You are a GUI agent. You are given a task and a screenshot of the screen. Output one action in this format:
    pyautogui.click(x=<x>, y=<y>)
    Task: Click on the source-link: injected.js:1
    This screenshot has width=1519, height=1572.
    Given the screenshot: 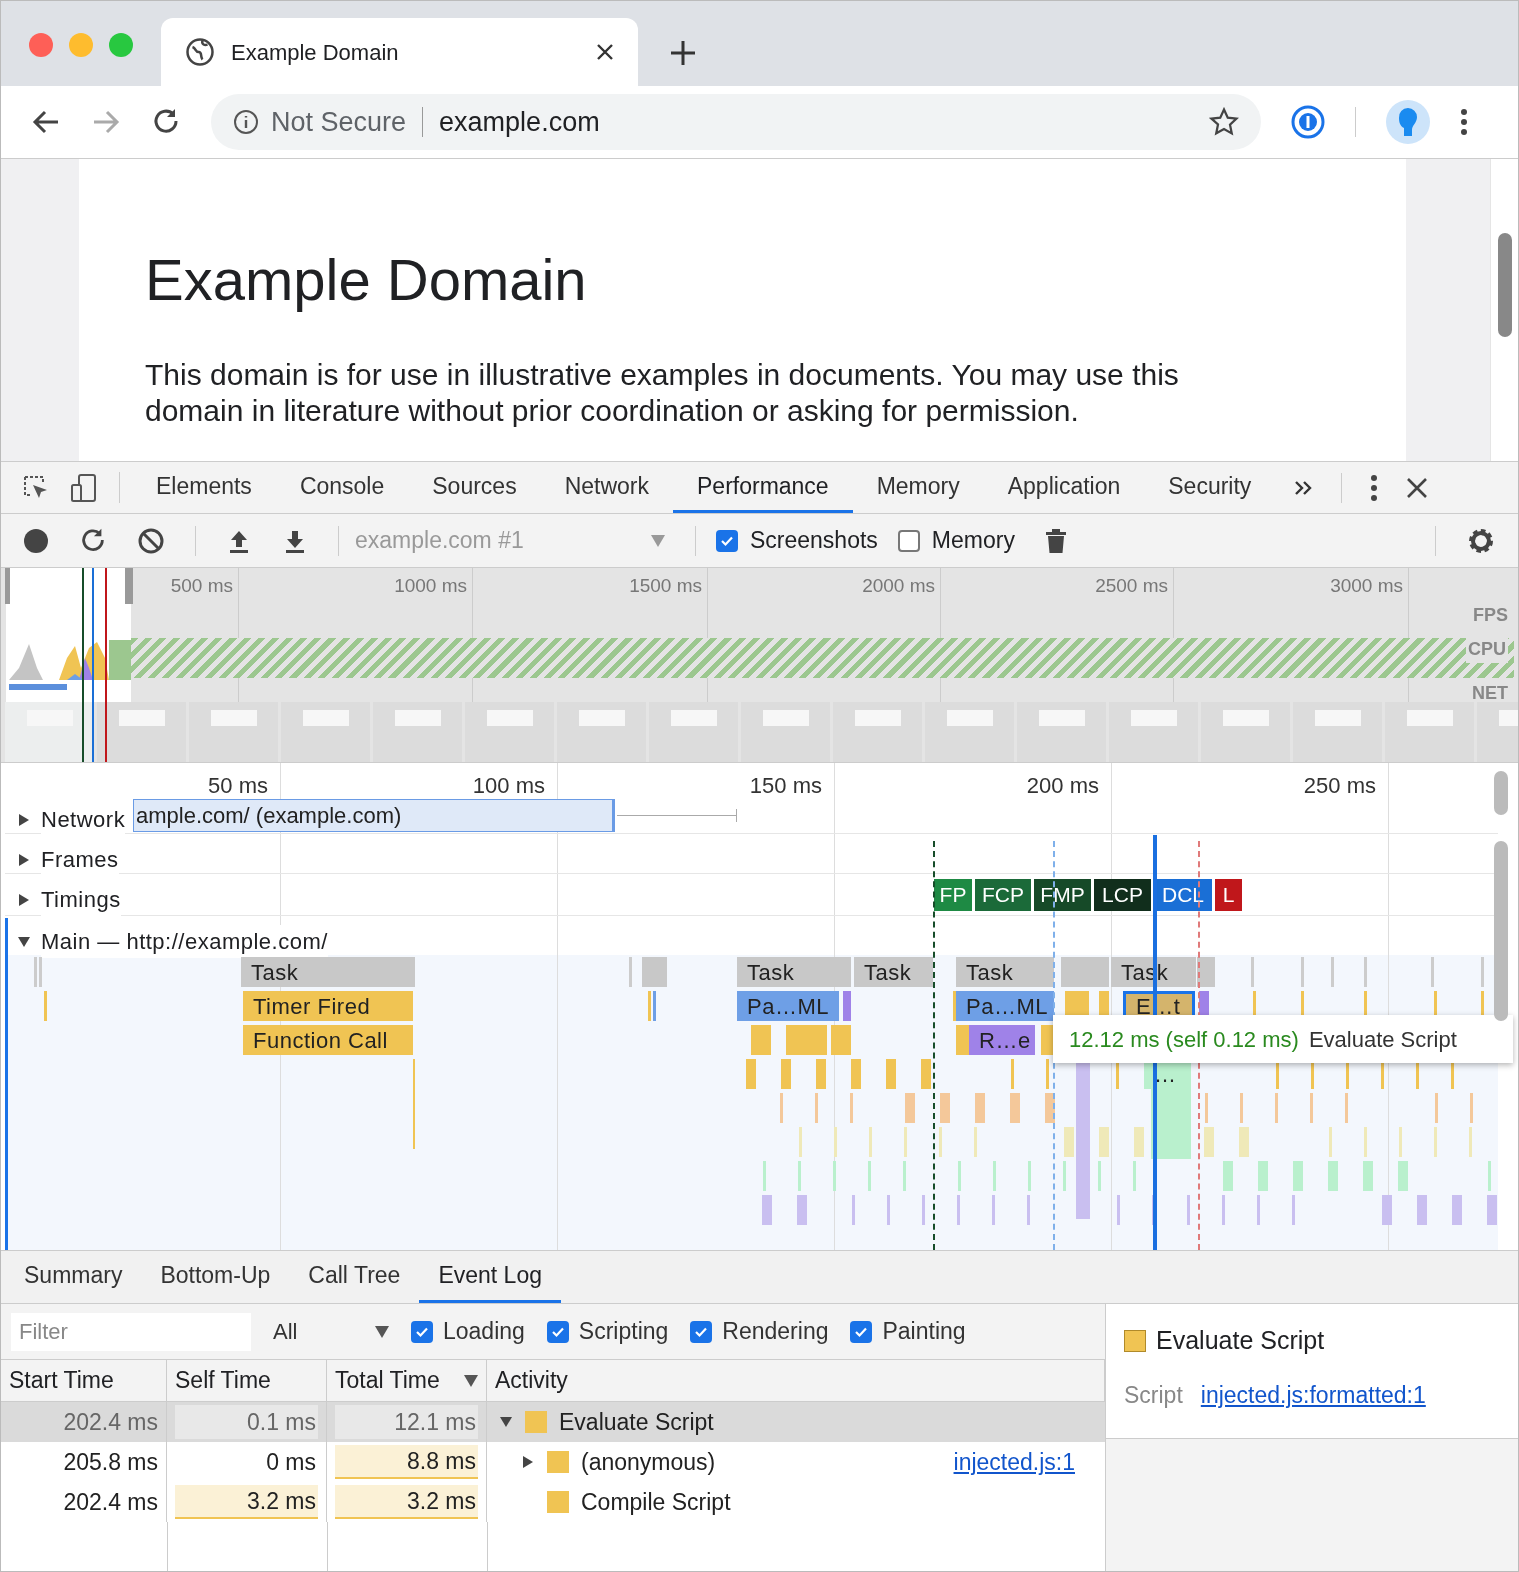 What is the action you would take?
    pyautogui.click(x=1014, y=1462)
    